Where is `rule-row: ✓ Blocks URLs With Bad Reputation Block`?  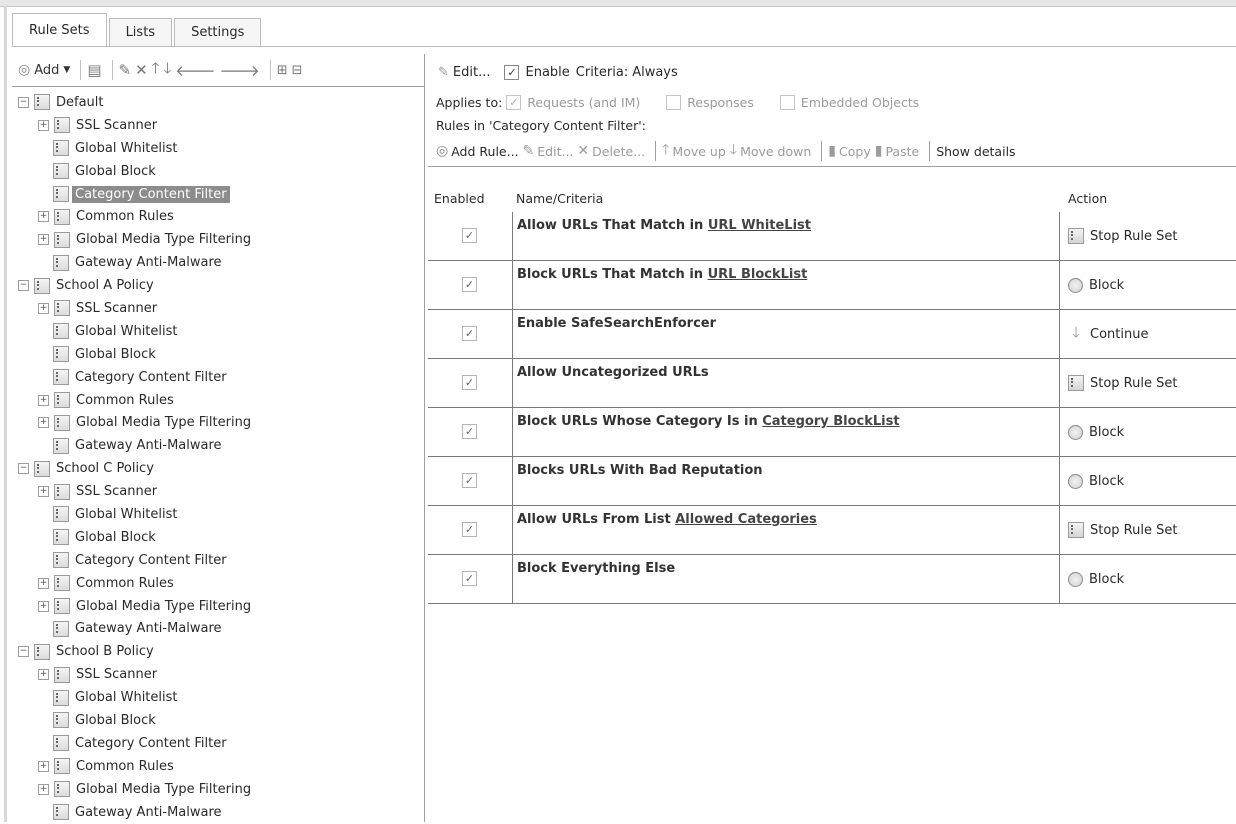
rule-row: ✓ Blocks URLs With Bad Reputation Block is located at coordinates (832, 481).